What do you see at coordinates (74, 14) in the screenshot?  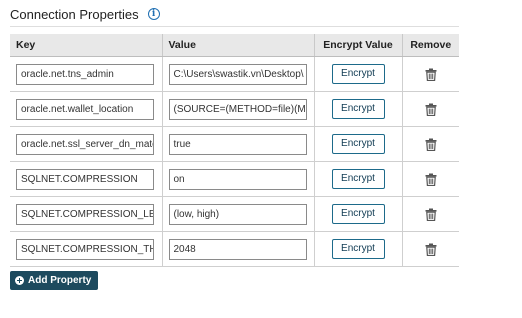 I see `section-title: Connection Properties` at bounding box center [74, 14].